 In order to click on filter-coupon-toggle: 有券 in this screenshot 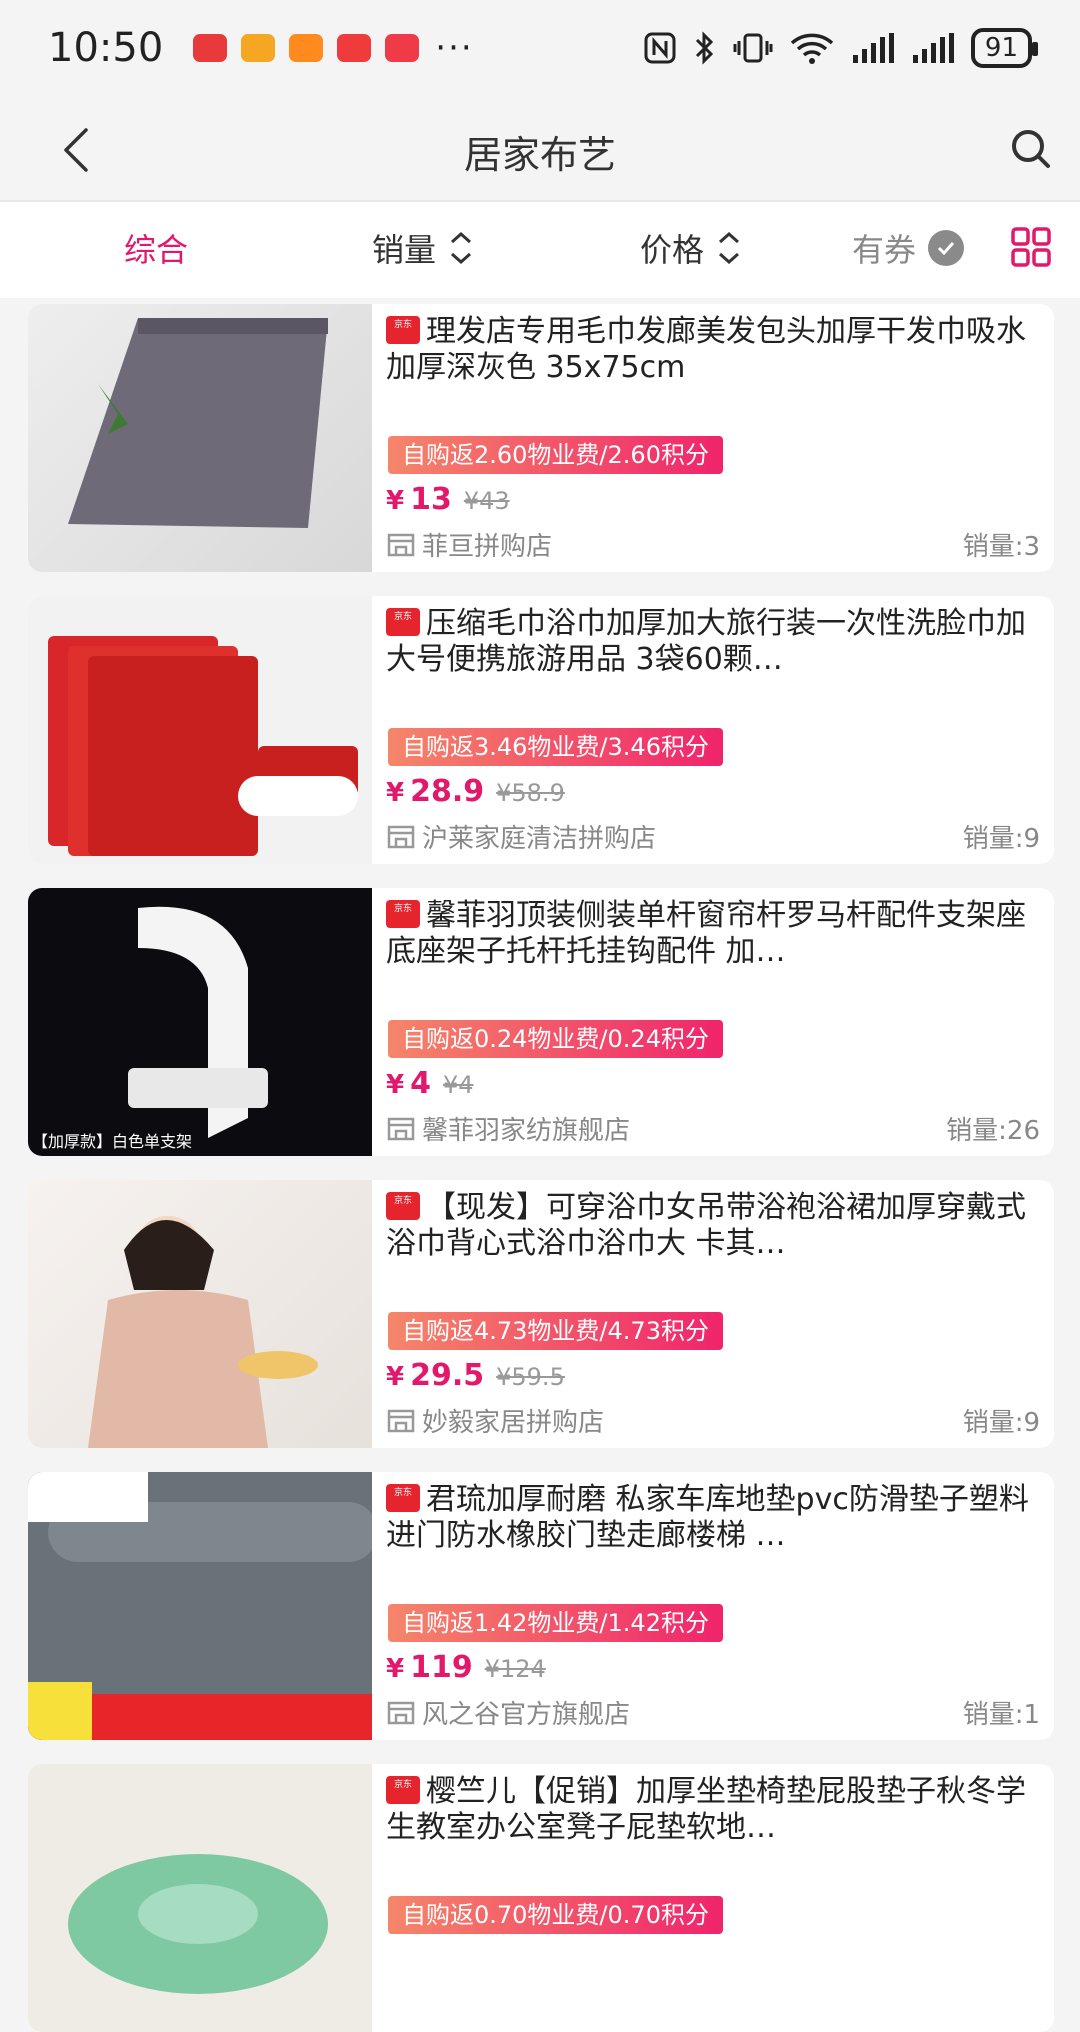, I will do `click(908, 248)`.